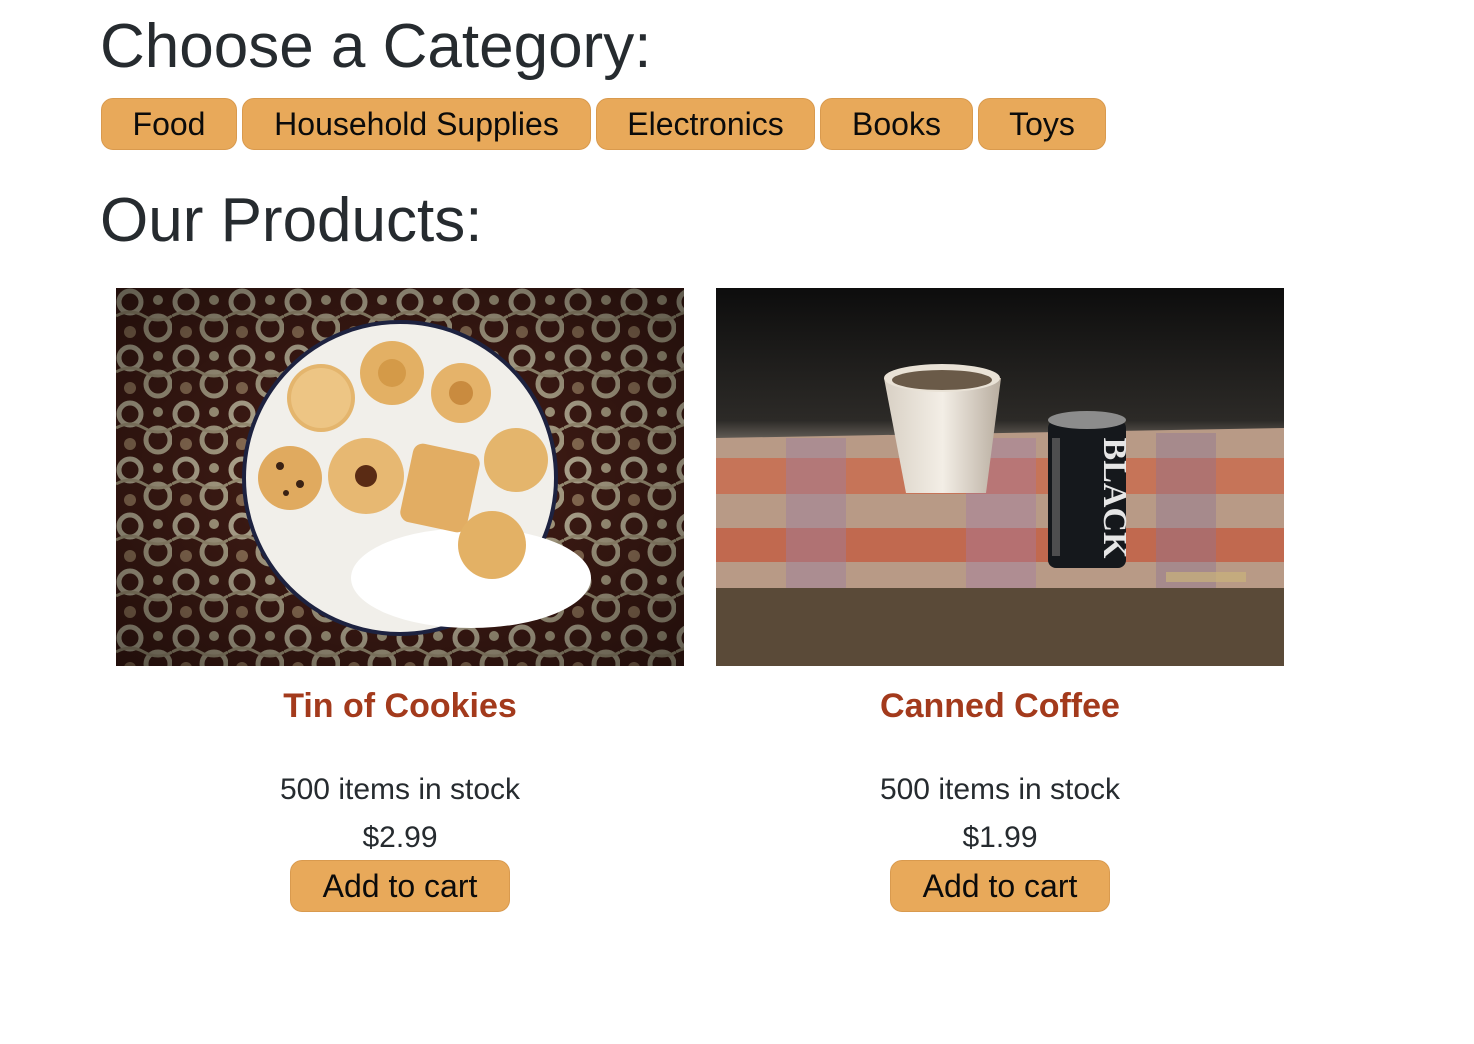 The image size is (1474, 1044). Describe the element at coordinates (376, 46) in the screenshot. I see `category-heading: Choose a Category:` at that location.